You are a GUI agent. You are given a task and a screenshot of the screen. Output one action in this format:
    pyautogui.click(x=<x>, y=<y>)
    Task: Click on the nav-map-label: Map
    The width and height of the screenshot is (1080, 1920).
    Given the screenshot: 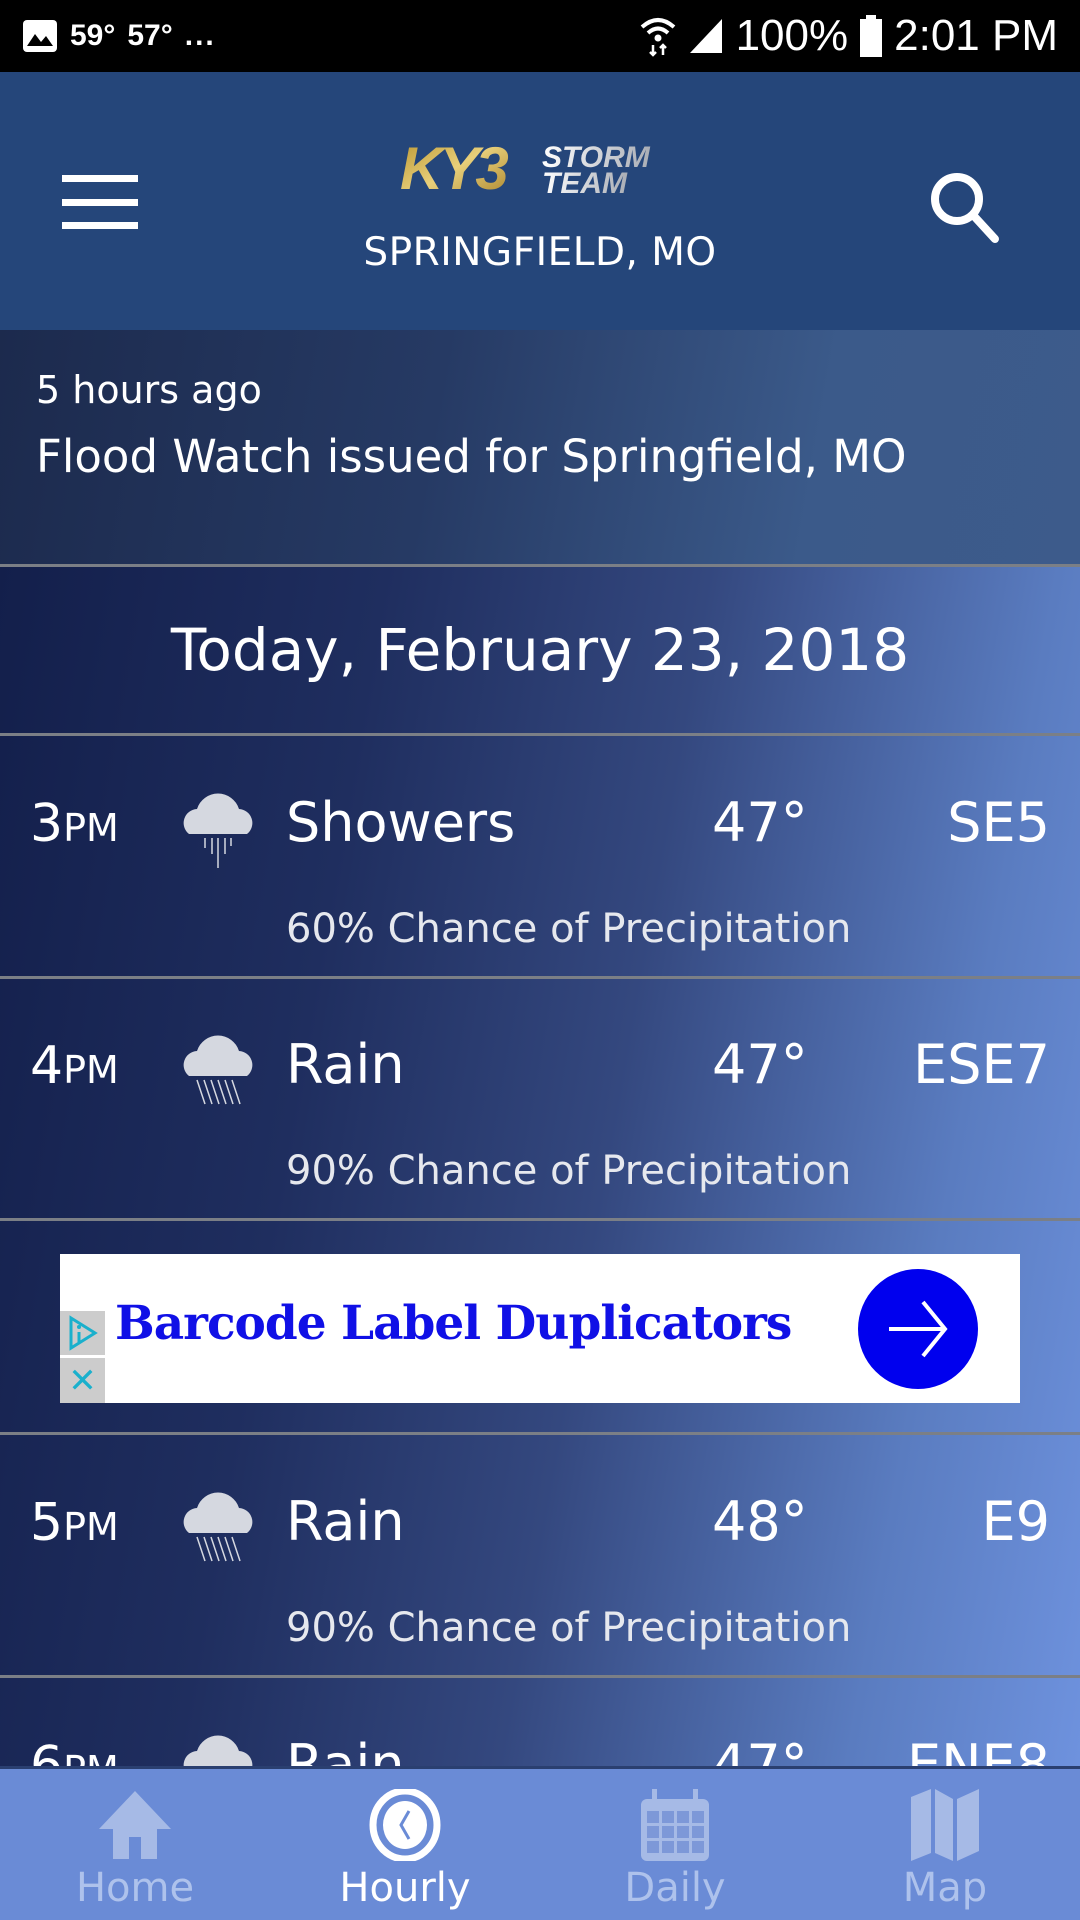 What is the action you would take?
    pyautogui.click(x=945, y=1888)
    